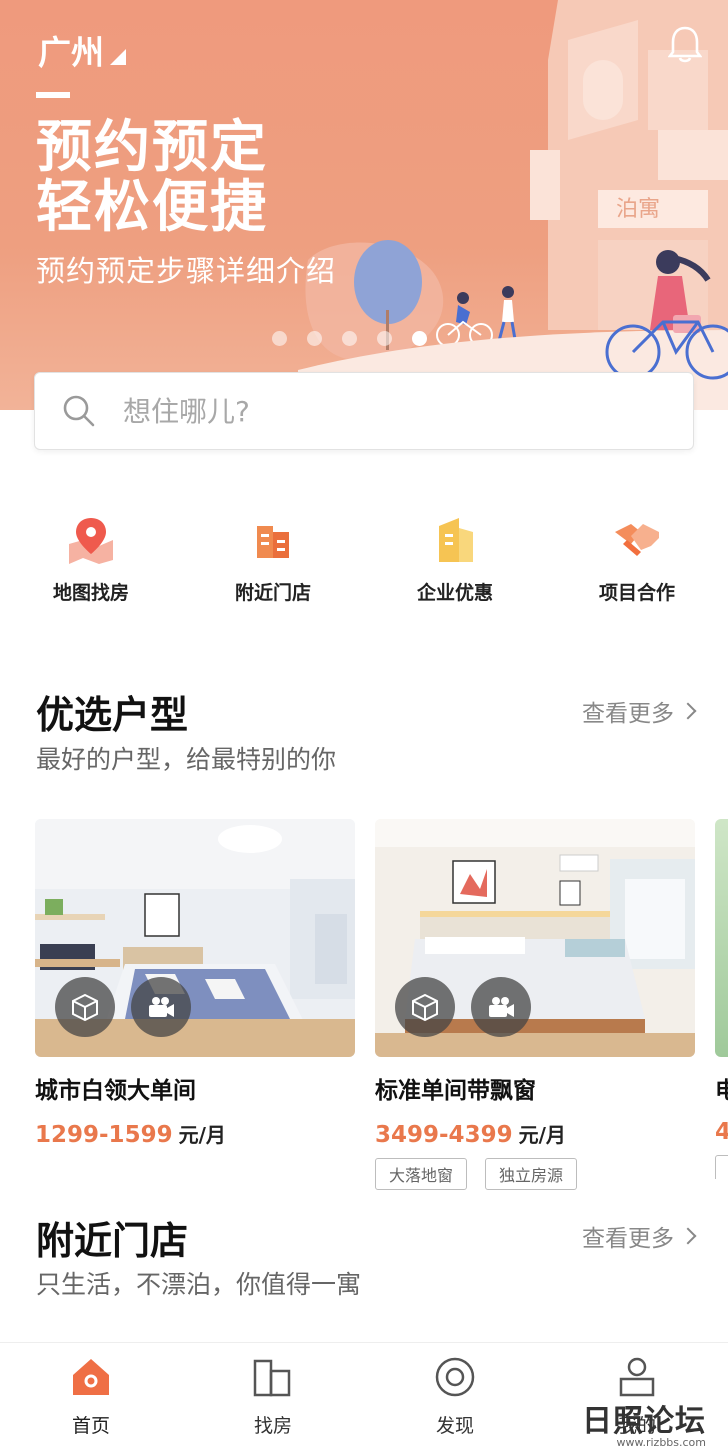 The image size is (728, 1450). I want to click on banner-subtitle: 预约预定步骤详细介绍, so click(186, 271).